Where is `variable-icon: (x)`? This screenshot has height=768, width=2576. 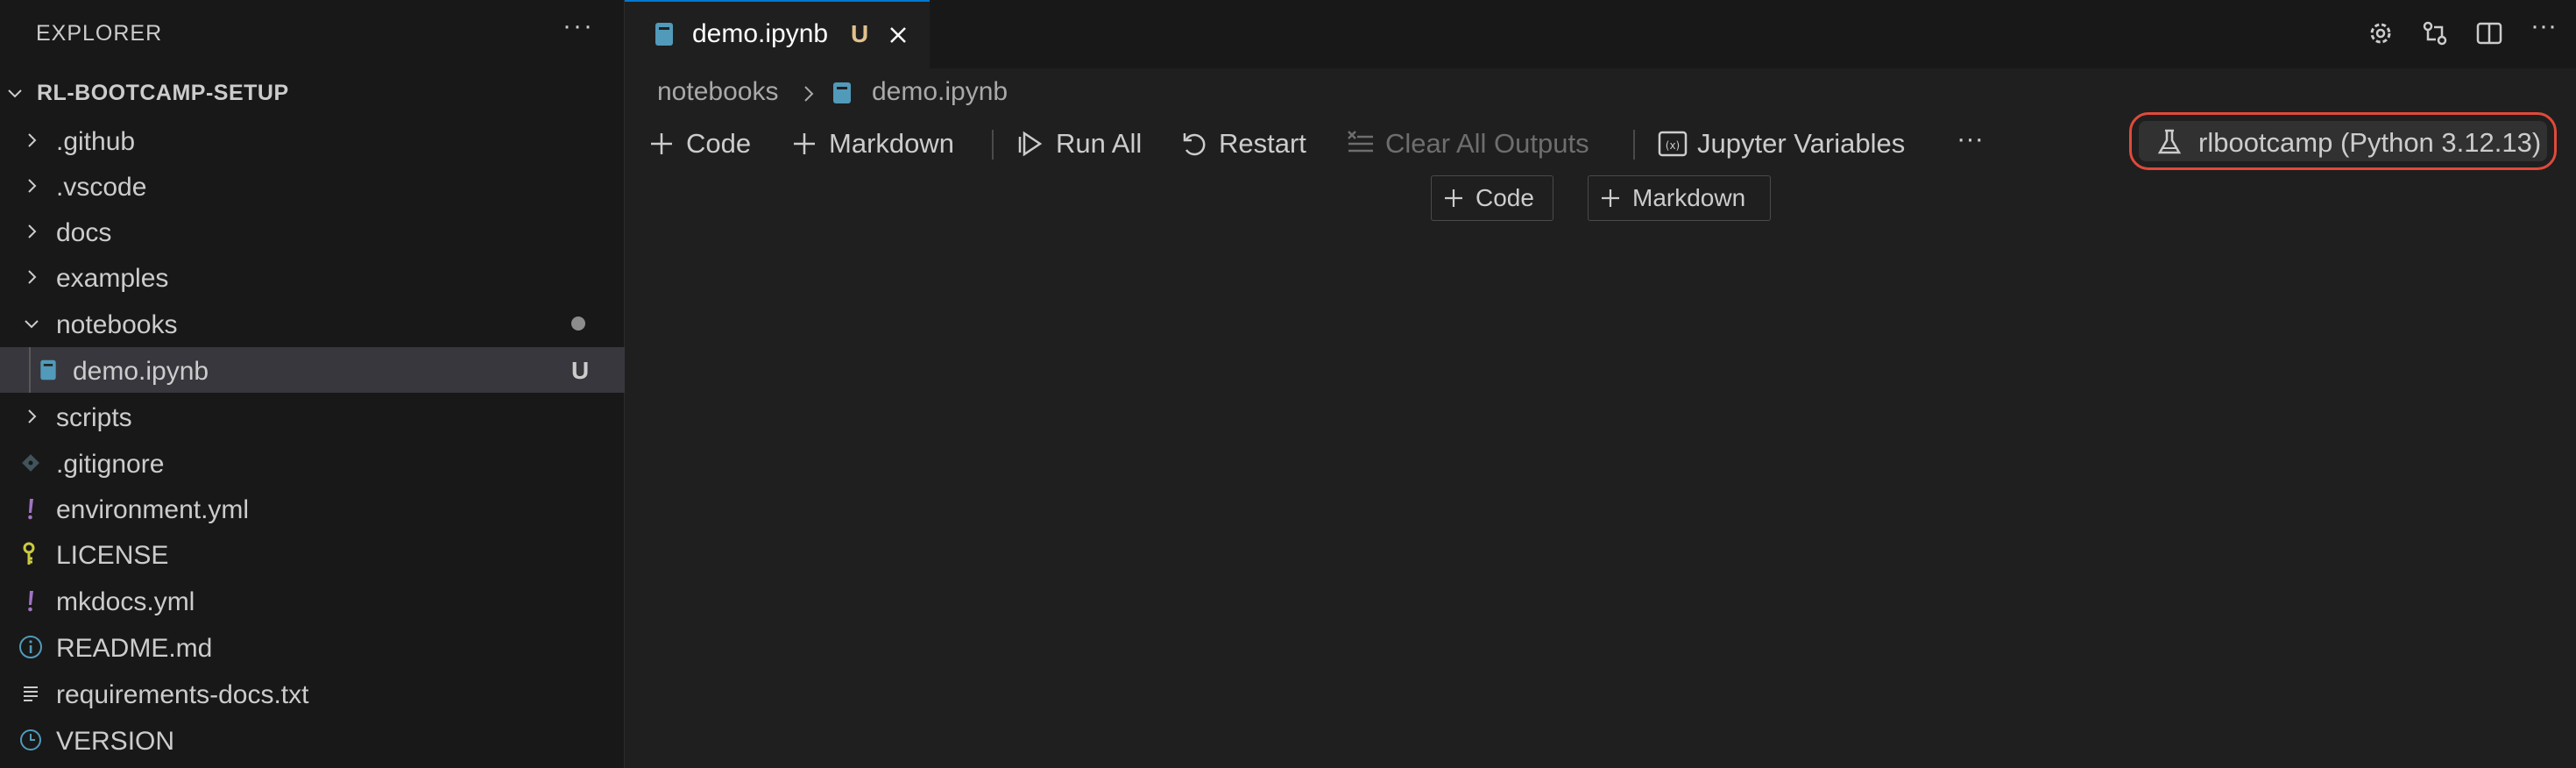 variable-icon: (x) is located at coordinates (1672, 143).